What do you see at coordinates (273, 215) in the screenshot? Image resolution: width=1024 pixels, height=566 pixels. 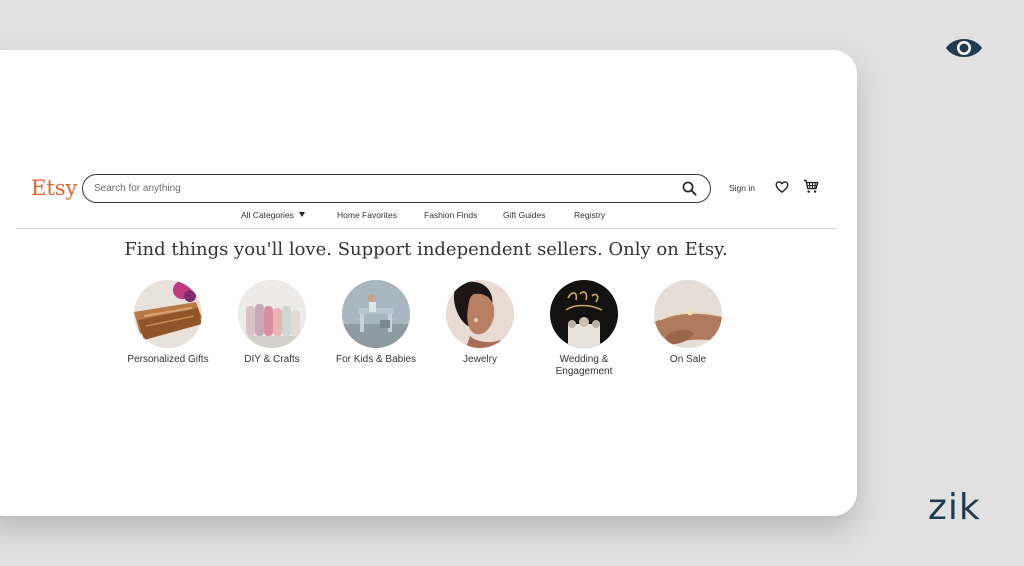 I see `nav-all-categories: All Categories` at bounding box center [273, 215].